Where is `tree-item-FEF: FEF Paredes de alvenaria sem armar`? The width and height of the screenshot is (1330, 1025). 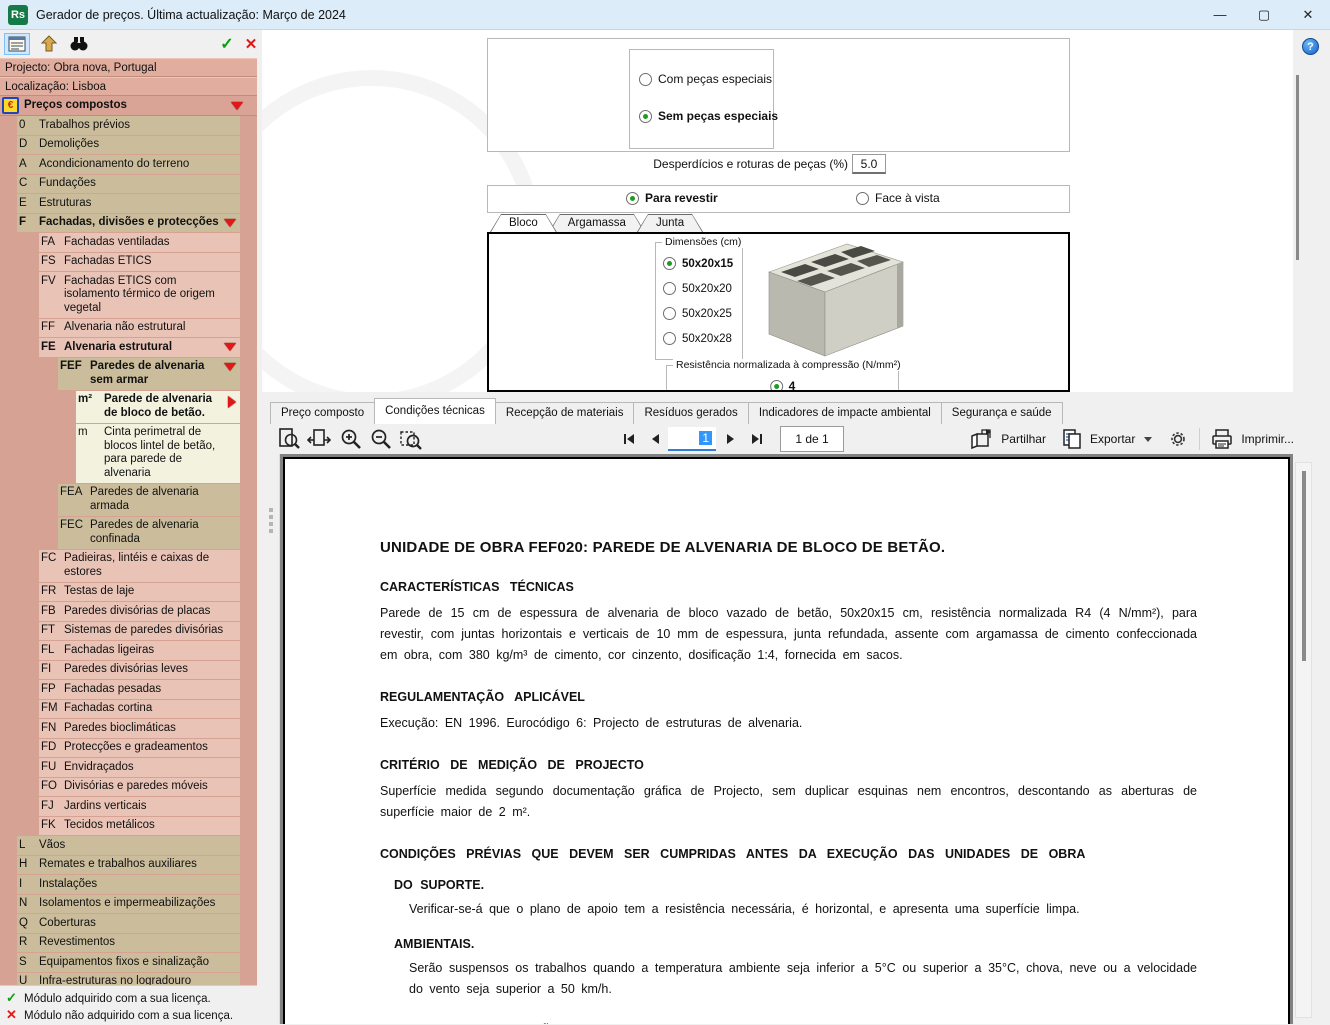
tree-item-FEF: FEF Paredes de alvenaria sem armar is located at coordinates (149, 373).